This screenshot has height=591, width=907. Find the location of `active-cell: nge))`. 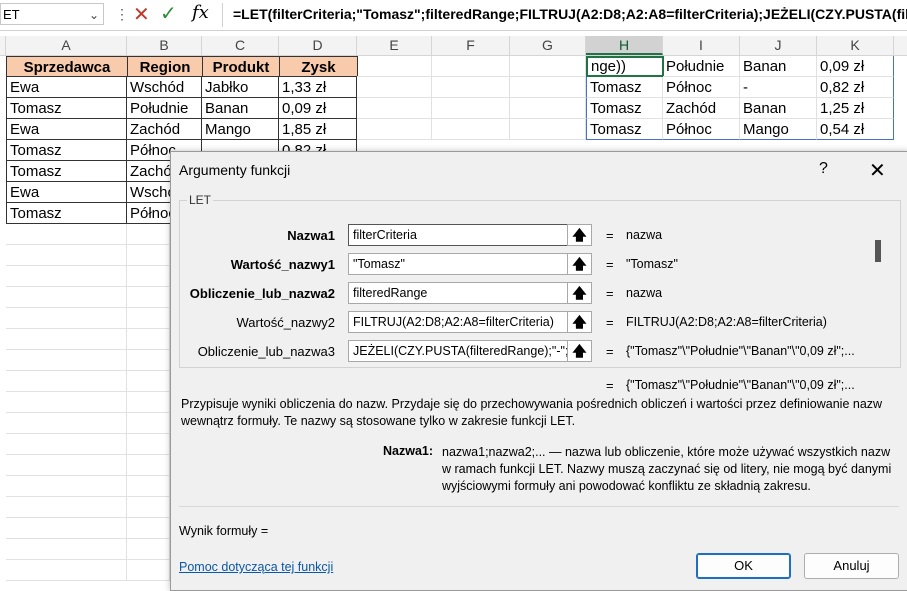

active-cell: nge)) is located at coordinates (625, 66).